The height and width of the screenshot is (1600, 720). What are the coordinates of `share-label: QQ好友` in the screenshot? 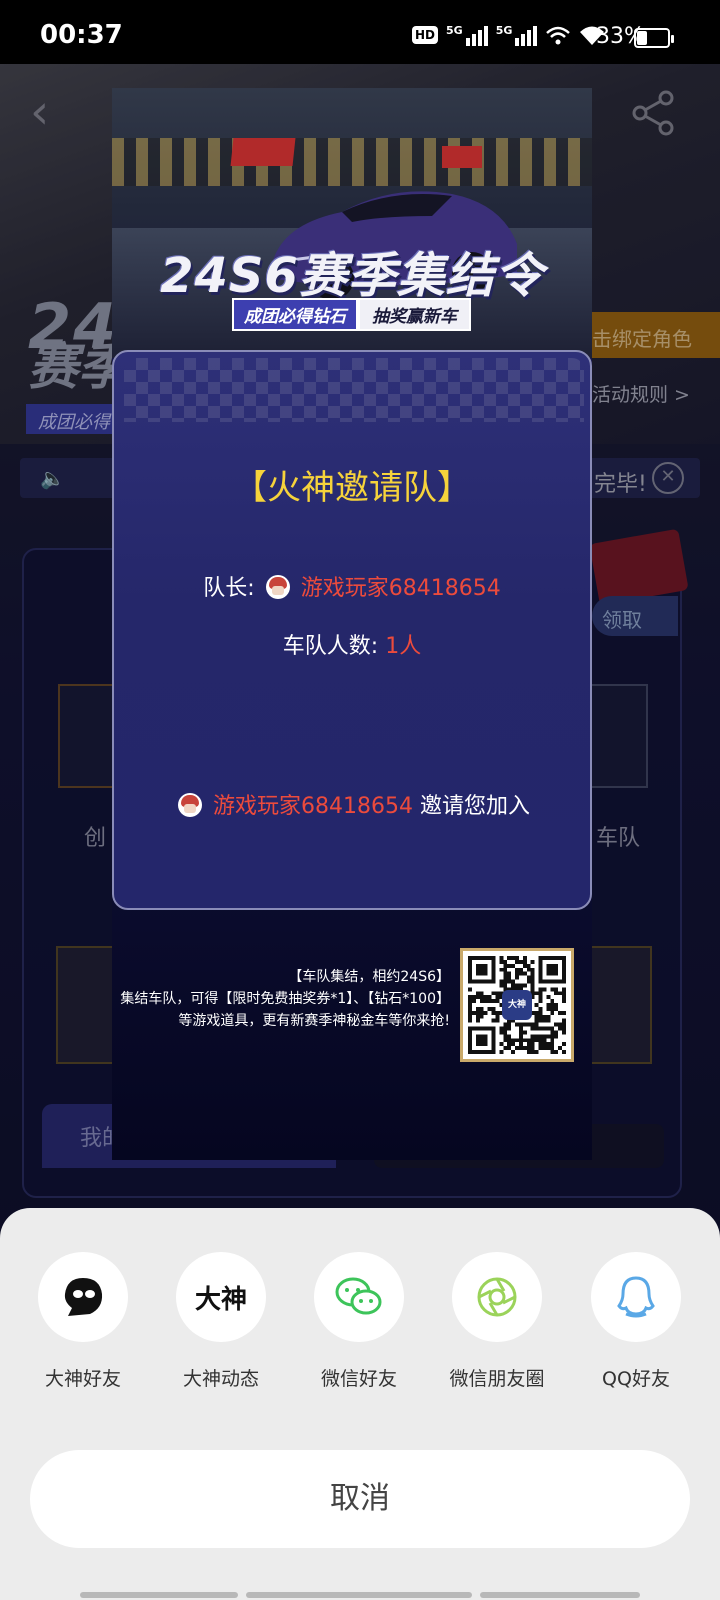 It's located at (636, 1379).